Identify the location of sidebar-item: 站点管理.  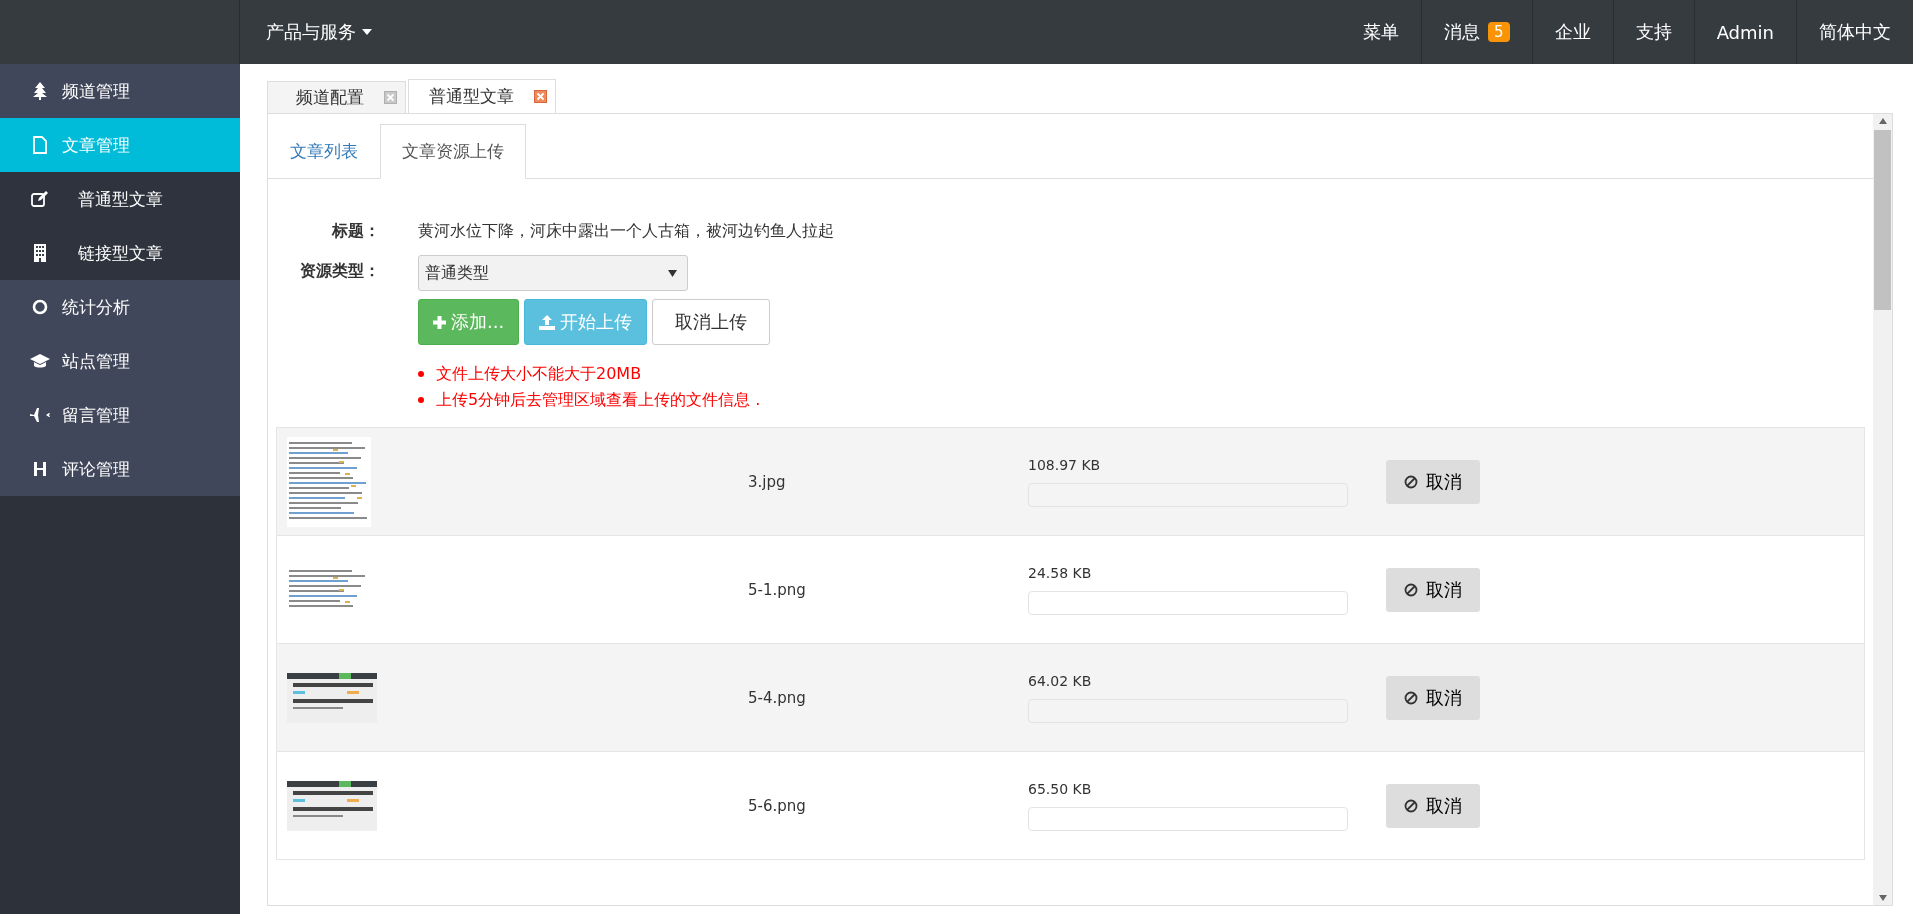
(120, 361).